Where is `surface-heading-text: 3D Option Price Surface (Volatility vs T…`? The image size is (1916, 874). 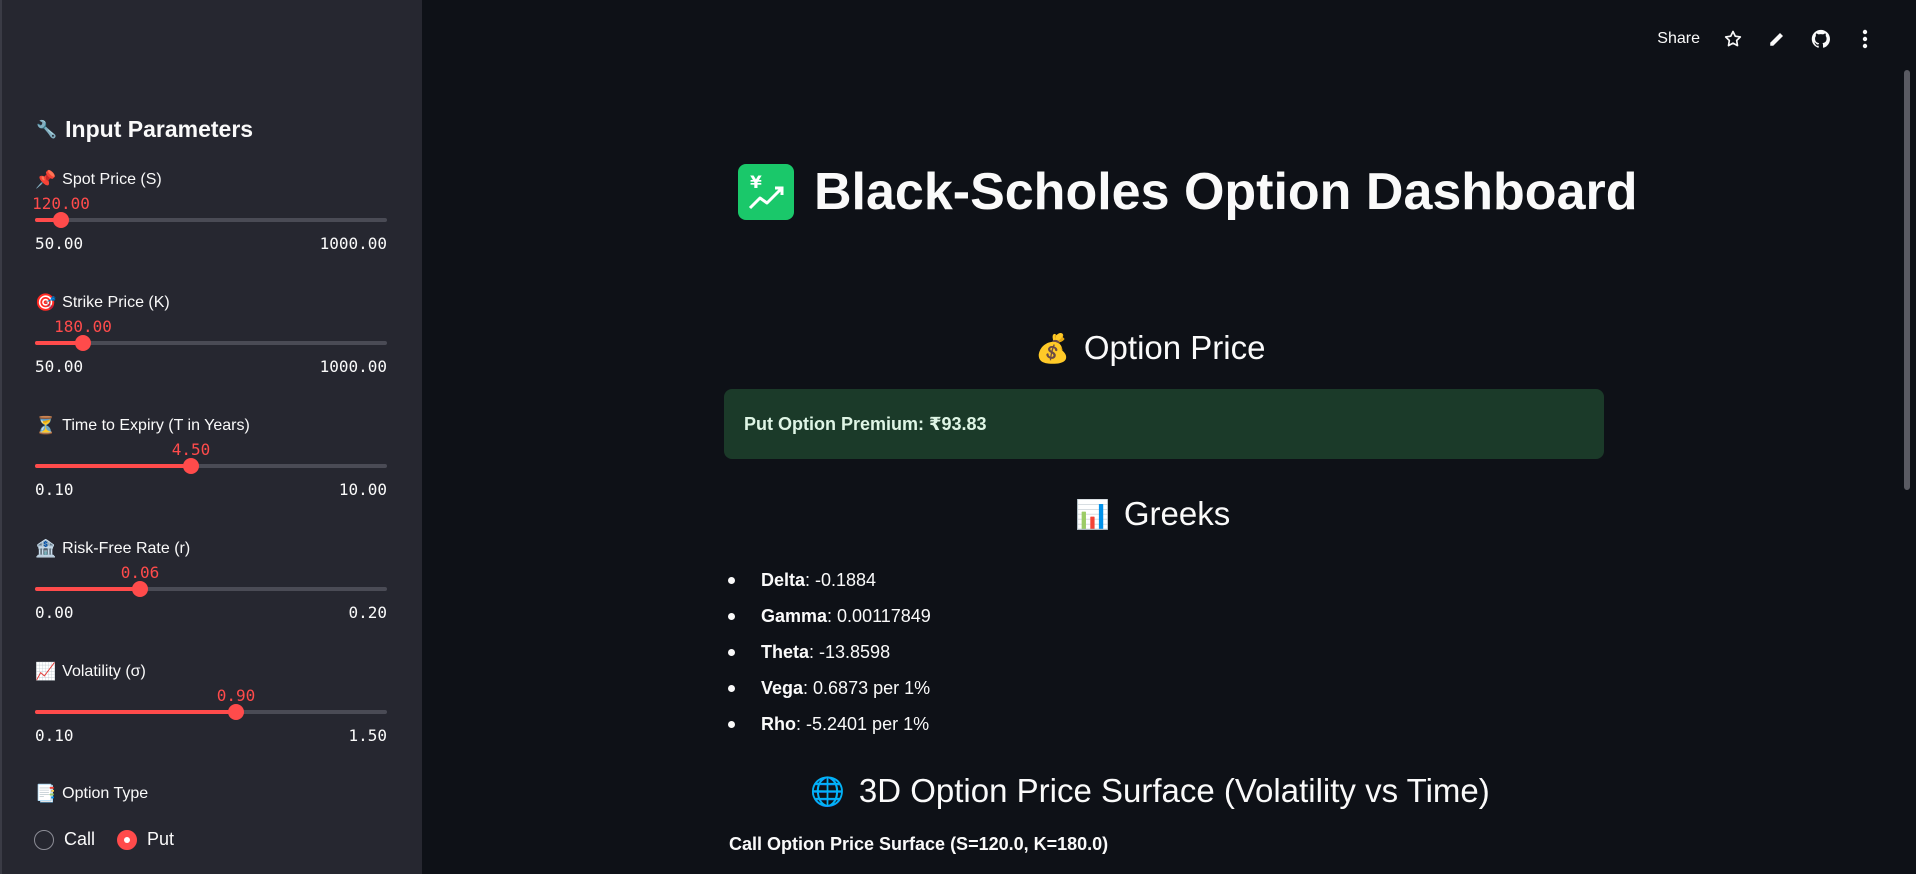
surface-heading-text: 3D Option Price Surface (Volatility vs T… is located at coordinates (1174, 790).